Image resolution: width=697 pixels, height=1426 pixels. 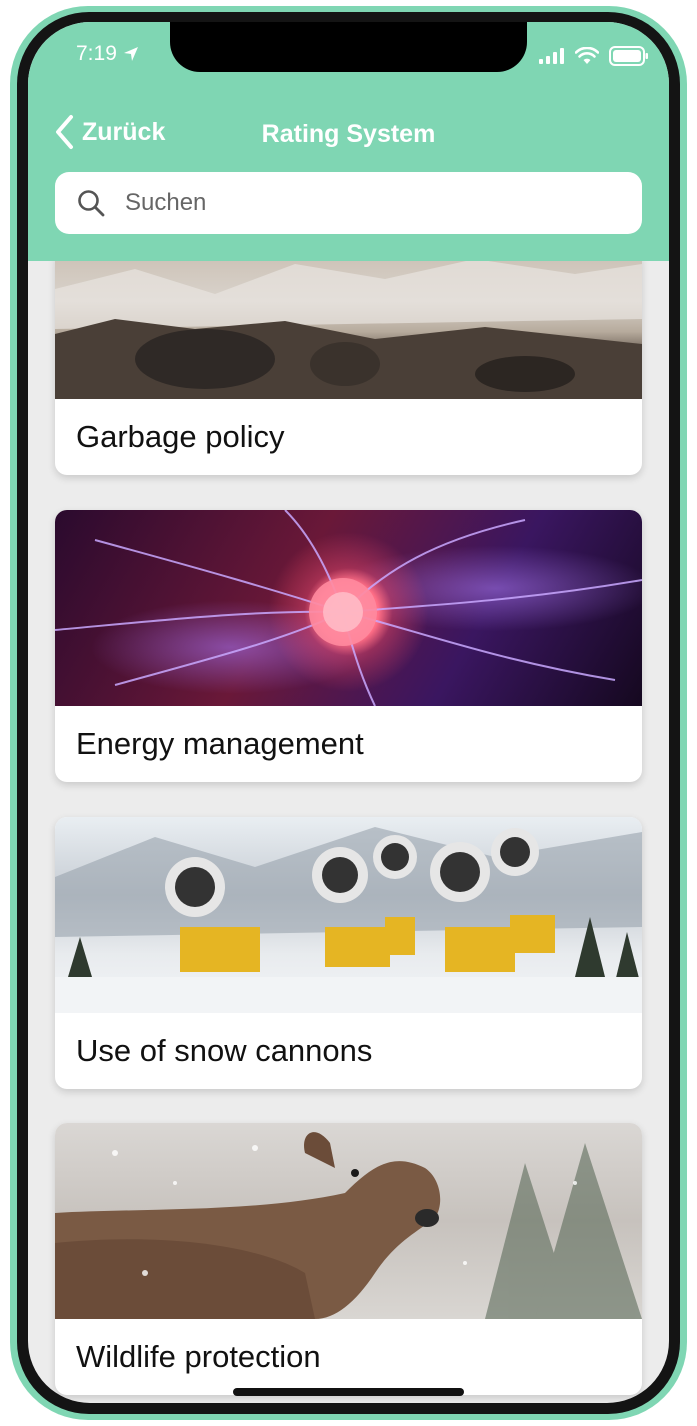 I want to click on signal-icon, so click(x=551, y=56).